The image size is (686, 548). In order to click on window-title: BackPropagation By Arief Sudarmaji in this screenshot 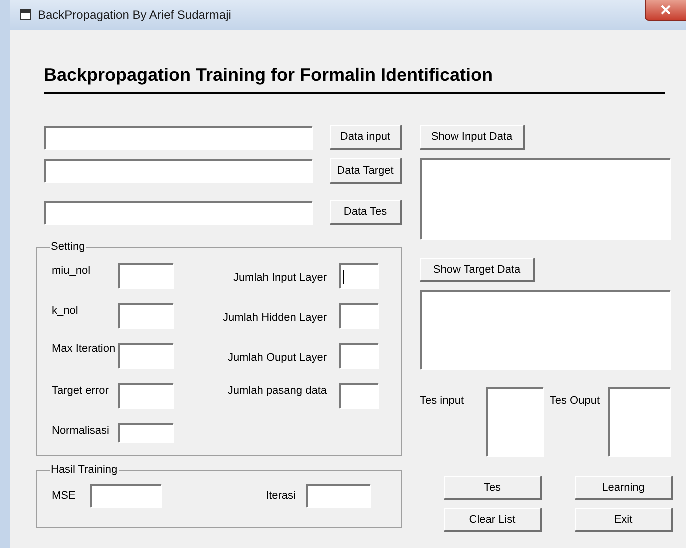, I will do `click(135, 15)`.